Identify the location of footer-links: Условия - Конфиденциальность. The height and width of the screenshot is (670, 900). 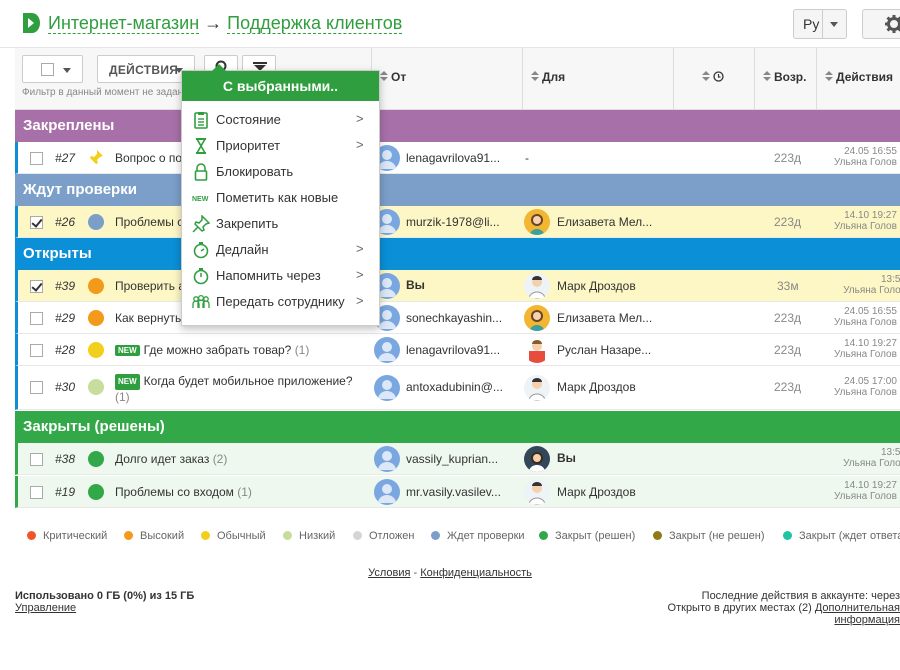
(450, 573).